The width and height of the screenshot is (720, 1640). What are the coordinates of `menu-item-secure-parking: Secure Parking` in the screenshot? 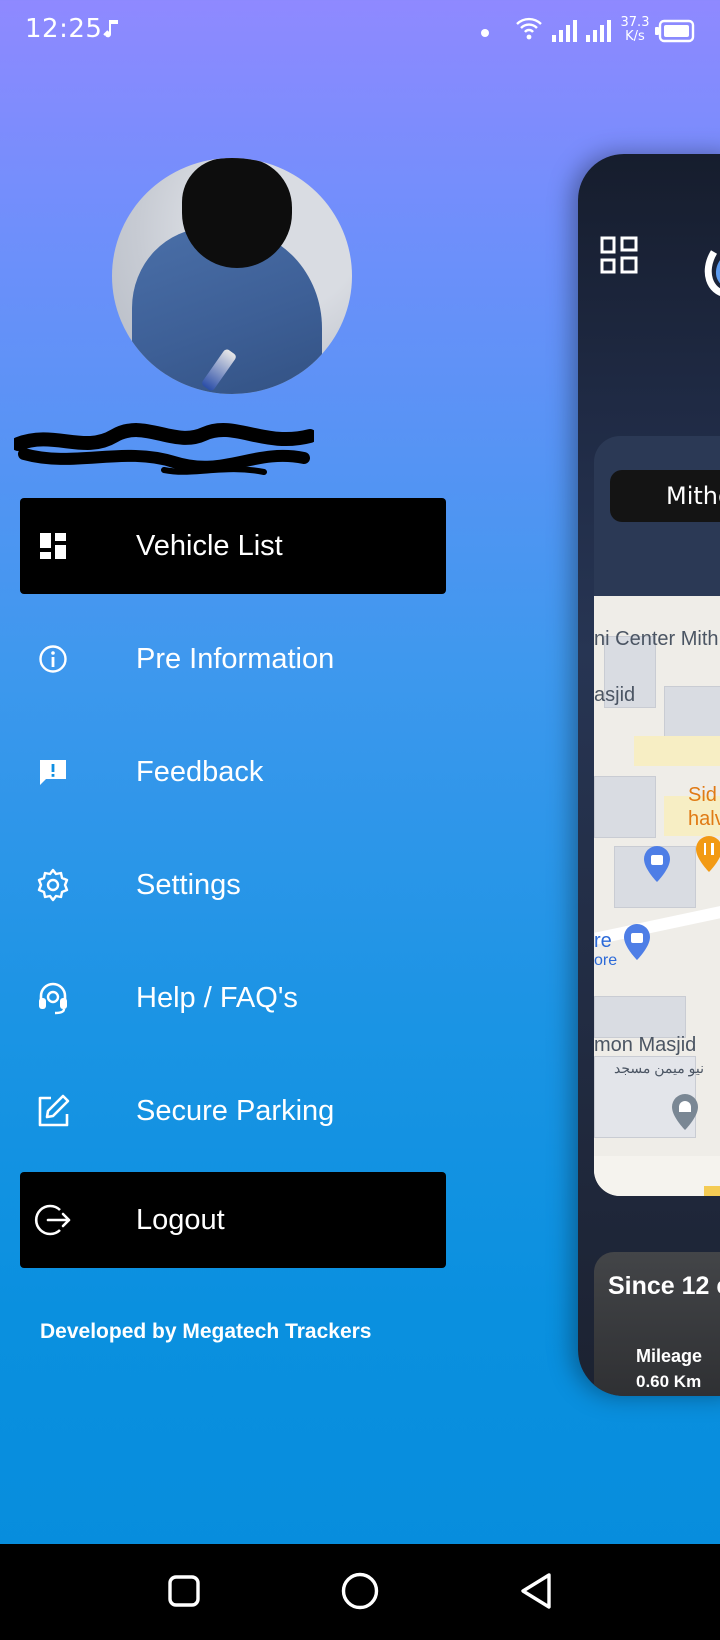 It's located at (233, 1111).